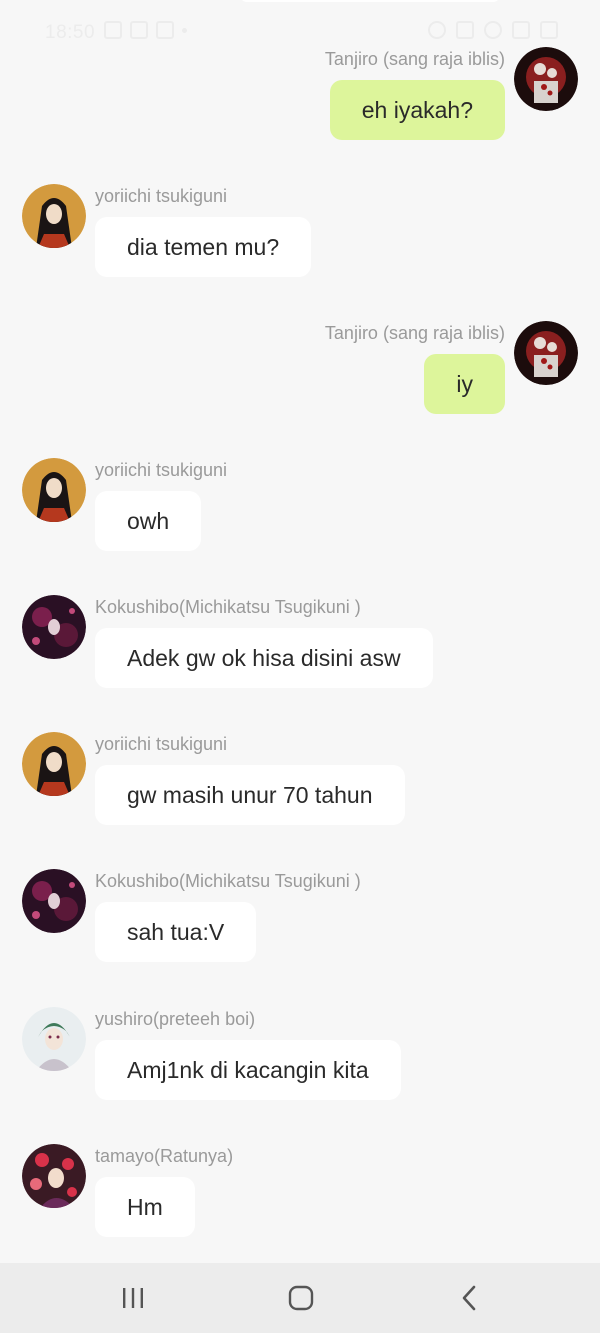 The width and height of the screenshot is (600, 1333). I want to click on message-bubble: iy, so click(464, 384).